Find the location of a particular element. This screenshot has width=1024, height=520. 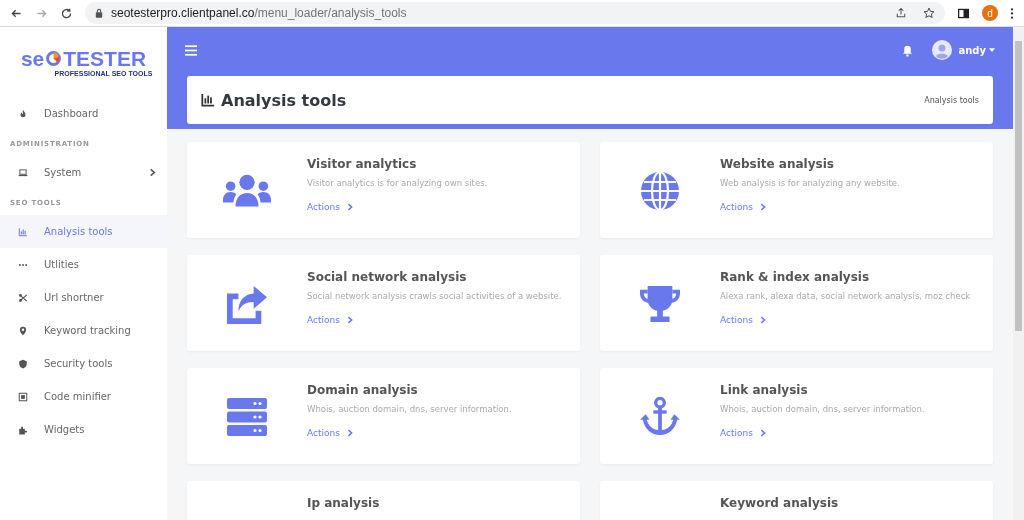

card-description: Social network analysis crawls social activities of a website. is located at coordinates (434, 296).